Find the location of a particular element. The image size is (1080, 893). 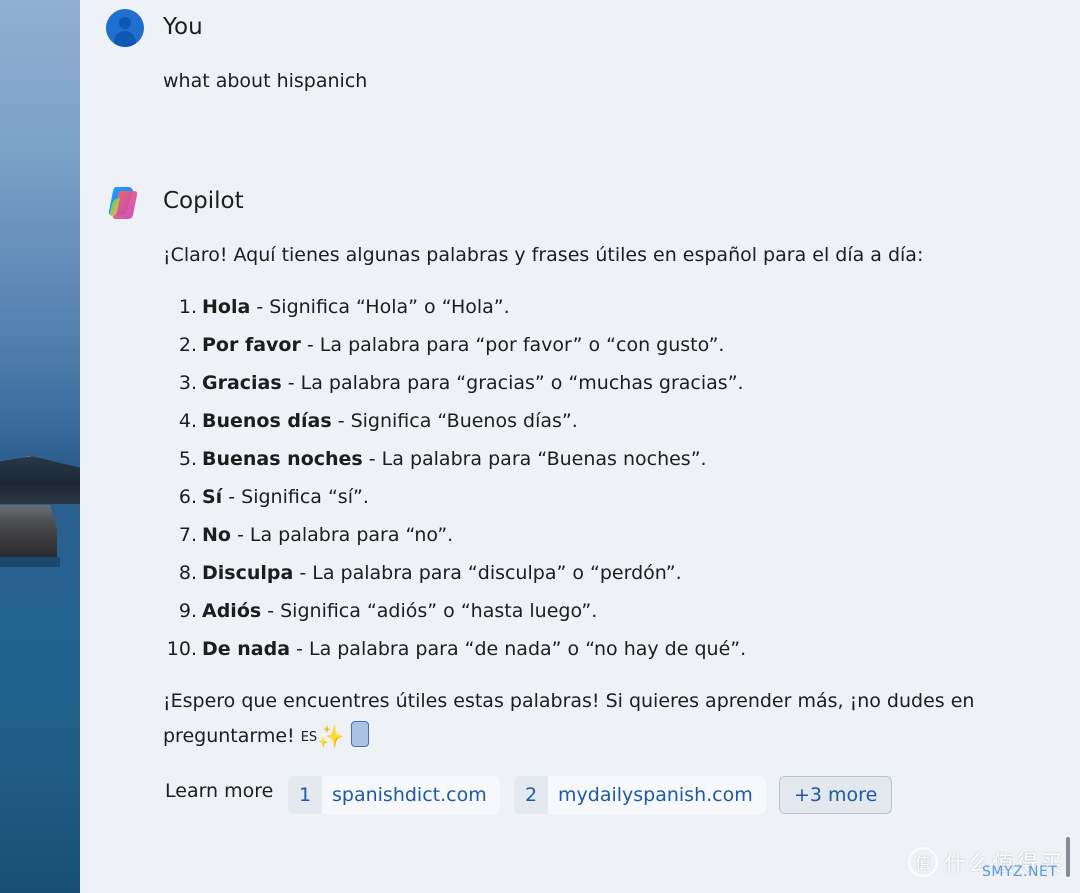

list-item-number: 6. is located at coordinates (187, 497).